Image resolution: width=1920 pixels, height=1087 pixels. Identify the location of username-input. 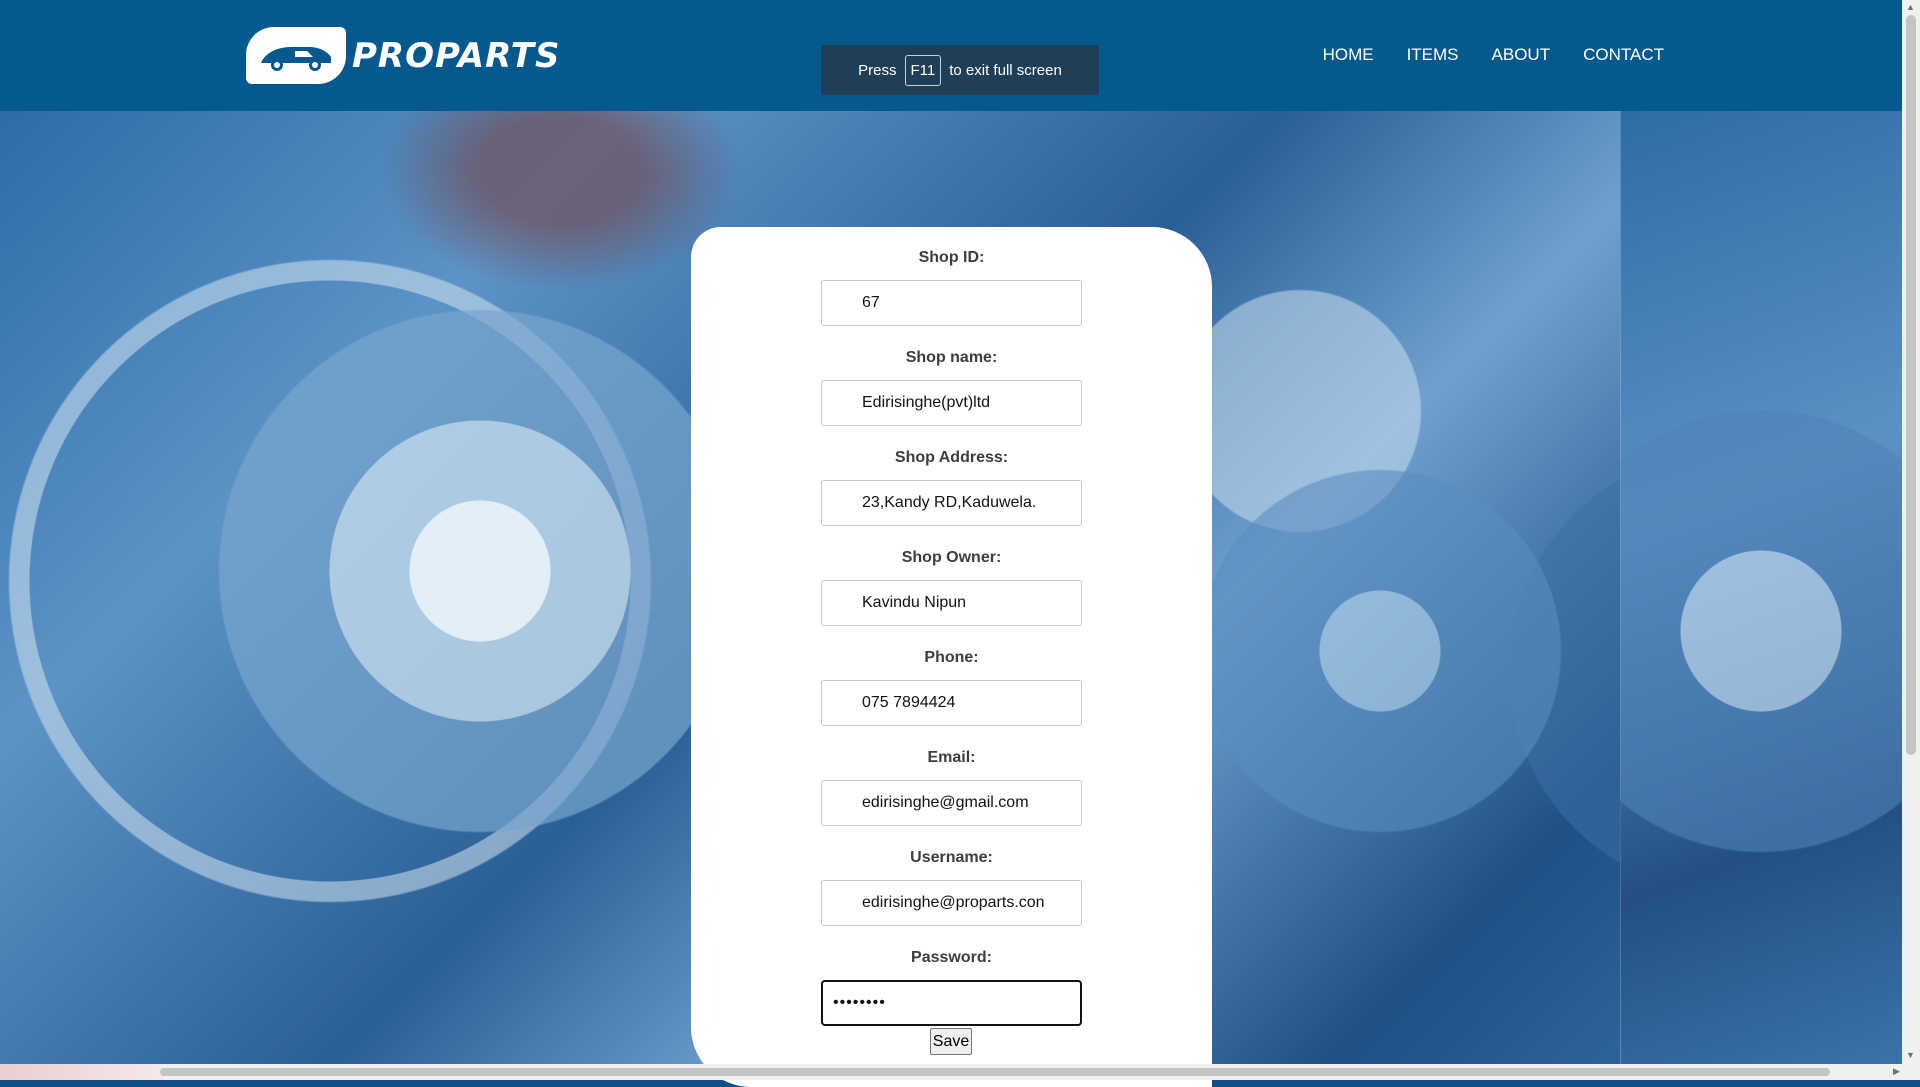
(951, 903).